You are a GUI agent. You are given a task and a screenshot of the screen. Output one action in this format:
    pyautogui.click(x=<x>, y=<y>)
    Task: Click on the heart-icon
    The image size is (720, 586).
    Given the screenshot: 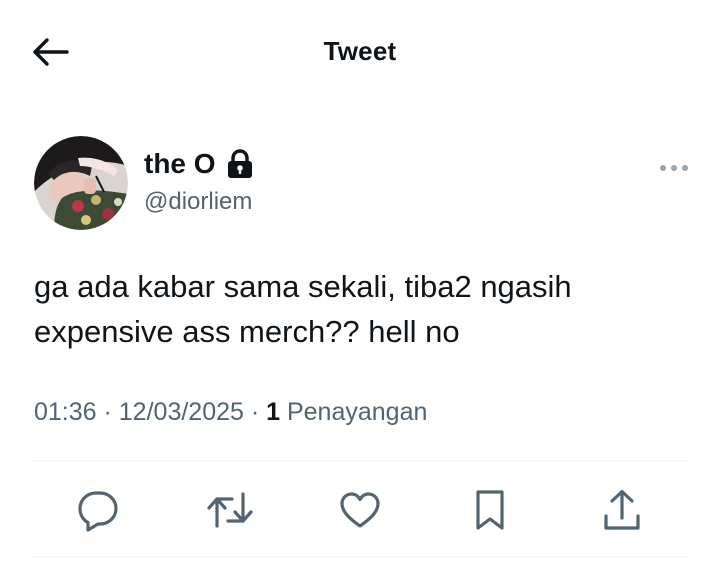 What is the action you would take?
    pyautogui.click(x=360, y=510)
    